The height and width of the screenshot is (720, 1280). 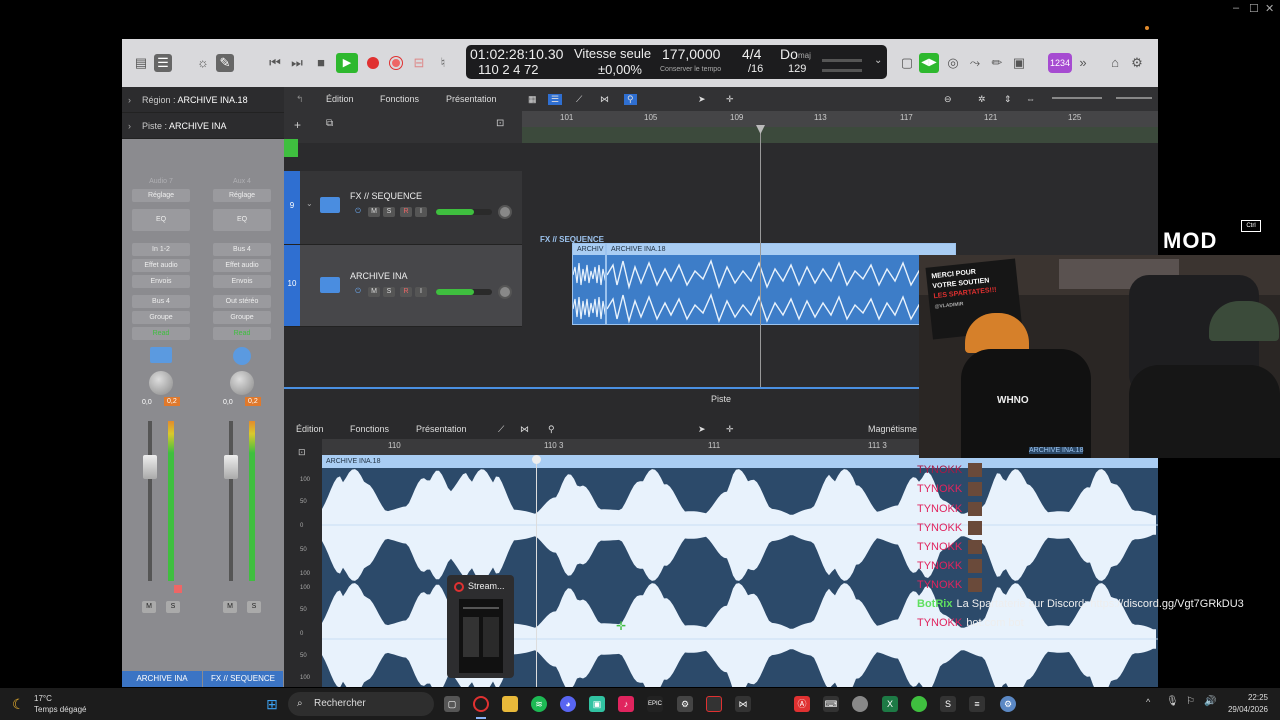 I want to click on back-icon: ↰, so click(x=300, y=99).